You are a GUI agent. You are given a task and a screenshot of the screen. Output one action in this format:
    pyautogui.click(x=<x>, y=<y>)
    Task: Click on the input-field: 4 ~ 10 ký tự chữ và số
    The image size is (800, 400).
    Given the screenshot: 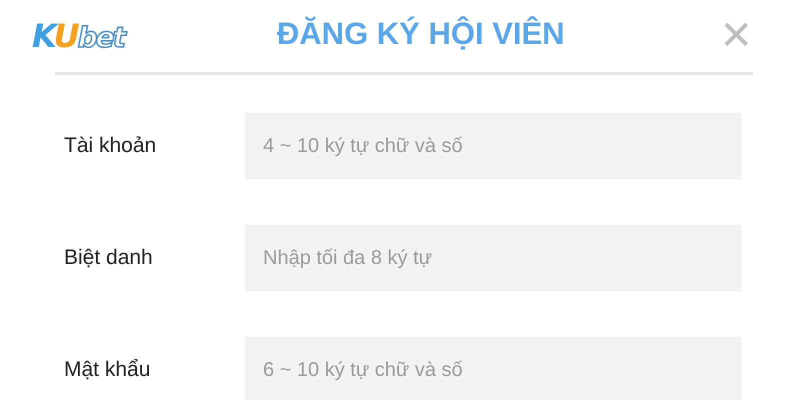 What is the action you would take?
    pyautogui.click(x=493, y=146)
    